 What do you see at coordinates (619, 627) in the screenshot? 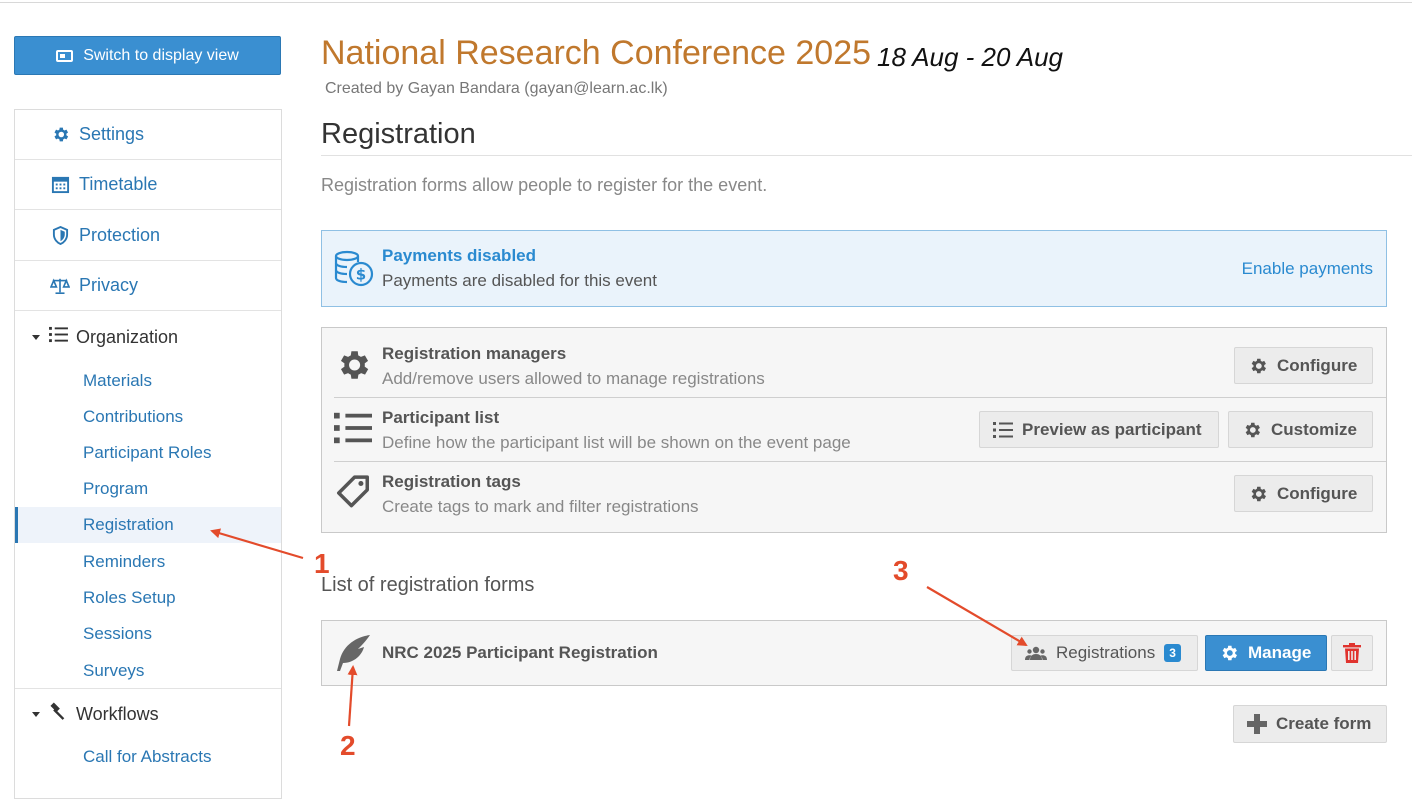
I see `annotation-arrows` at bounding box center [619, 627].